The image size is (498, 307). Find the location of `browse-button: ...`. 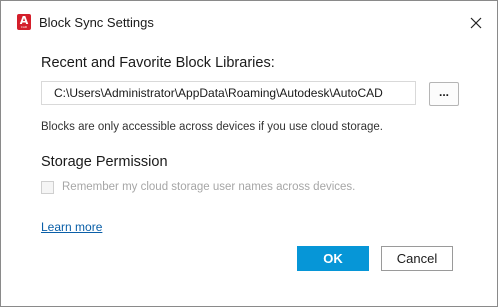

browse-button: ... is located at coordinates (444, 94).